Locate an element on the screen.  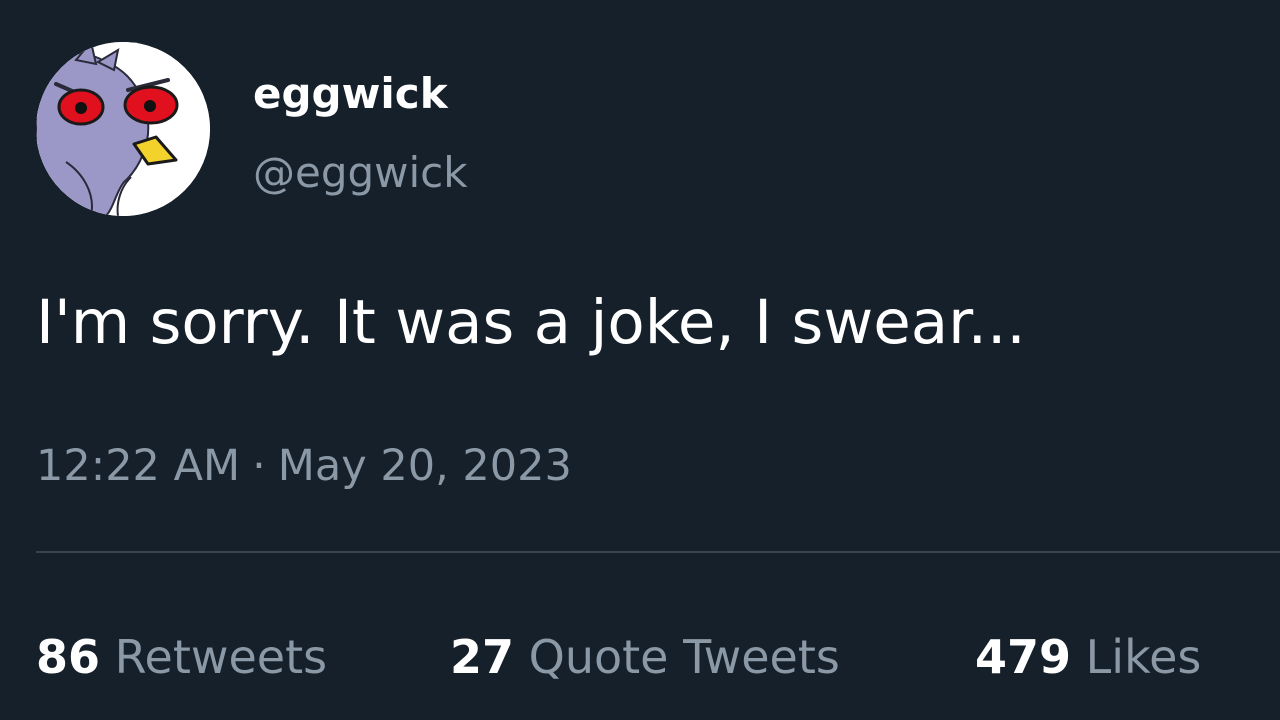
retweets-stat: 86 Retweets is located at coordinates (181, 657).